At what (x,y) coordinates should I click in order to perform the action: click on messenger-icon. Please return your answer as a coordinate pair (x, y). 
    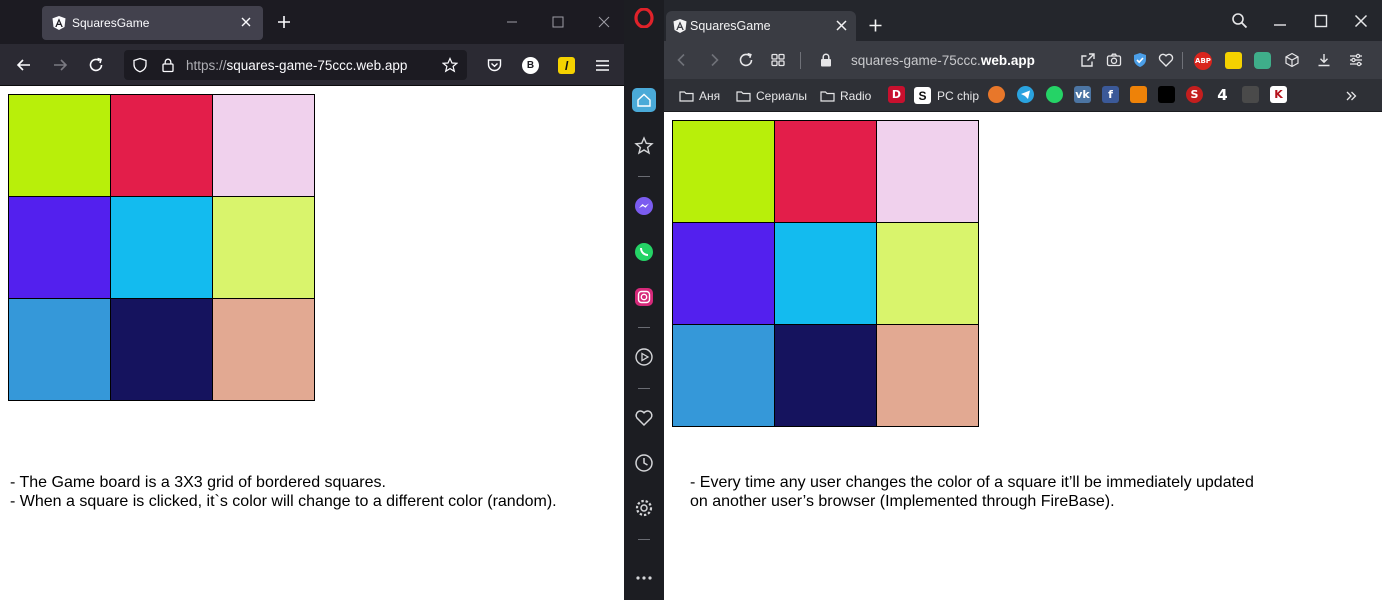
    Looking at the image, I should click on (644, 206).